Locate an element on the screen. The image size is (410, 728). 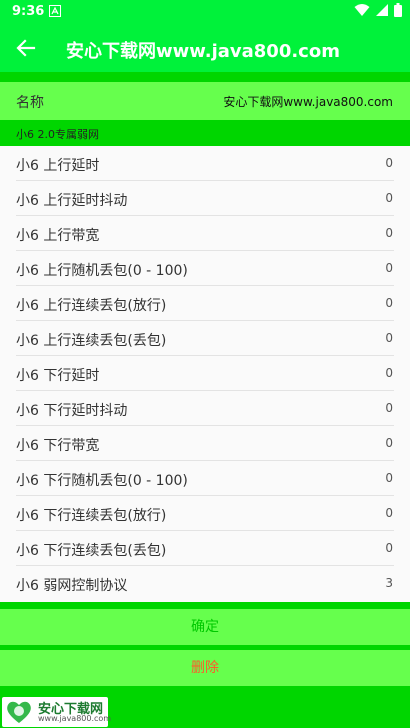
list-item: 小6 上行随机丢包(0 - 100) 0 is located at coordinates (205, 268).